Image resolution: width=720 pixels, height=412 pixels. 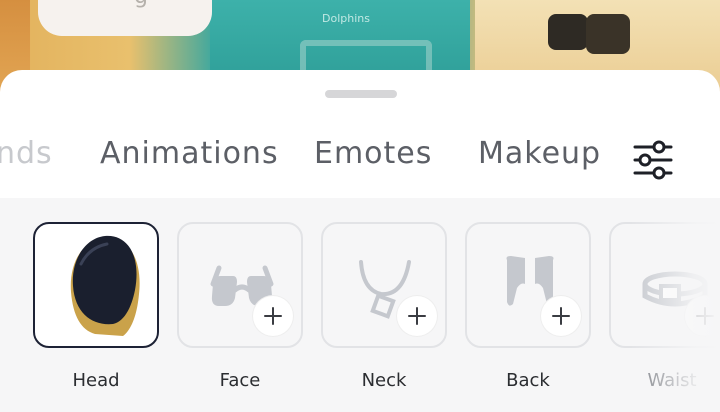 What do you see at coordinates (528, 380) in the screenshot?
I see `slot-back-label: Back` at bounding box center [528, 380].